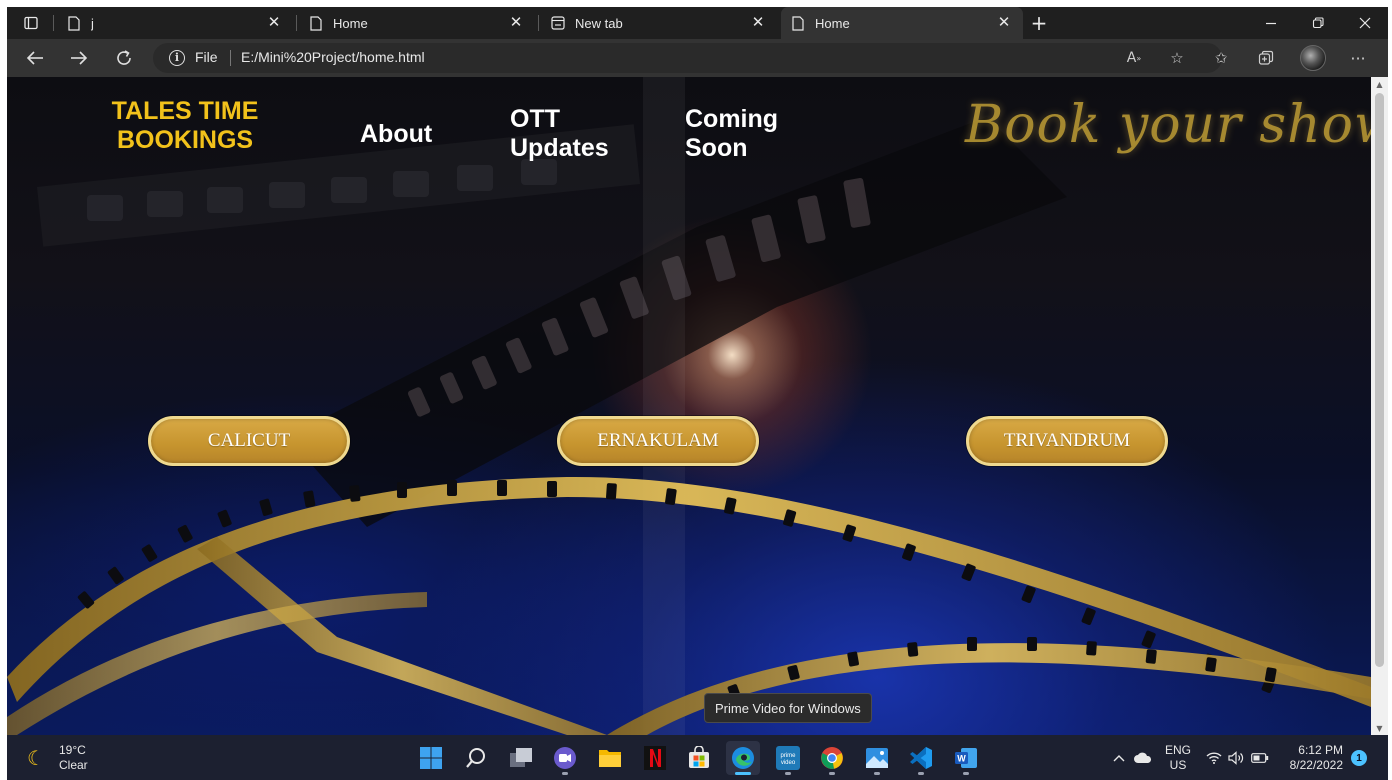 Image resolution: width=1392 pixels, height=780 pixels. What do you see at coordinates (1379, 84) in the screenshot?
I see `scroll-up-icon: ▲` at bounding box center [1379, 84].